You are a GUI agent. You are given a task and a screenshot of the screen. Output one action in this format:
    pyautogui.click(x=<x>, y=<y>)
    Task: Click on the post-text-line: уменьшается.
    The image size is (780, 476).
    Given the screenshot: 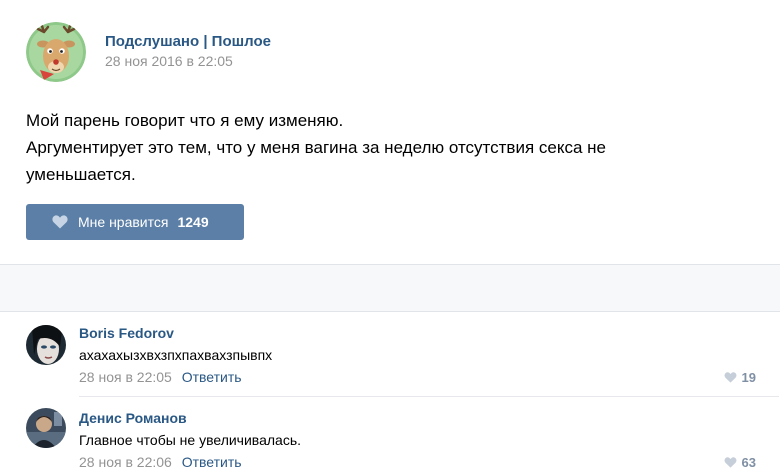 What is the action you would take?
    pyautogui.click(x=81, y=174)
    